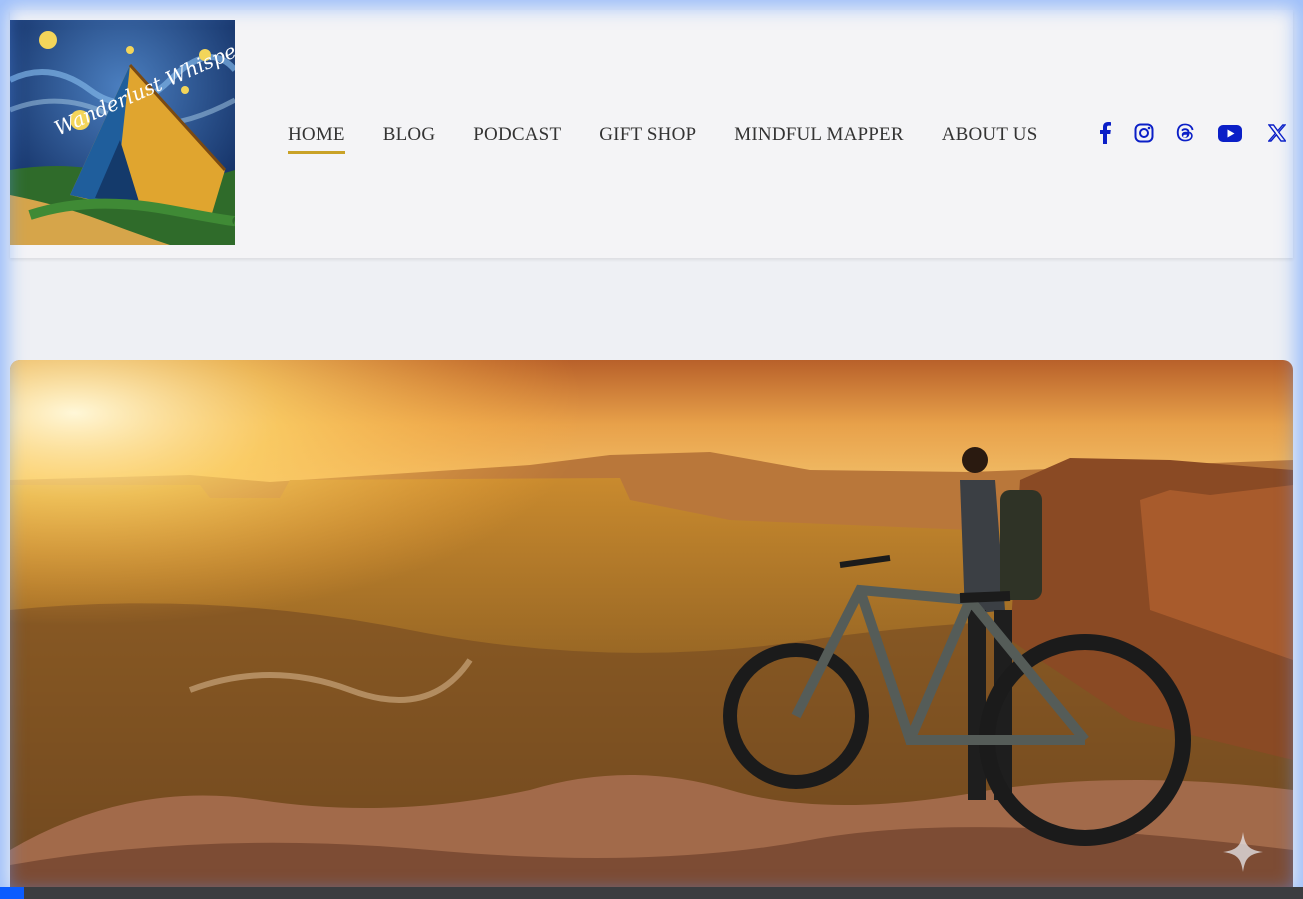  Describe the element at coordinates (316, 139) in the screenshot. I see `nav-home: HOME` at that location.